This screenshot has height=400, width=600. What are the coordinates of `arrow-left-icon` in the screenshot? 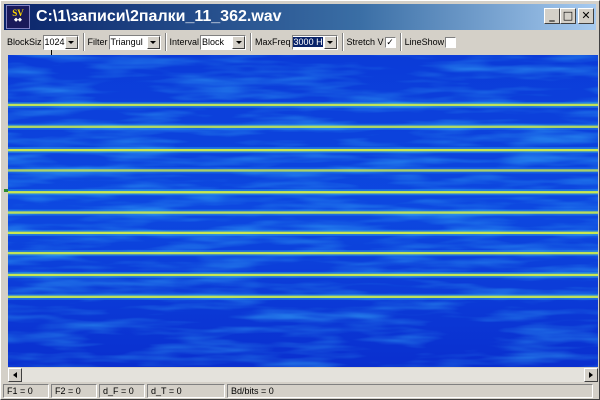 It's located at (15, 375).